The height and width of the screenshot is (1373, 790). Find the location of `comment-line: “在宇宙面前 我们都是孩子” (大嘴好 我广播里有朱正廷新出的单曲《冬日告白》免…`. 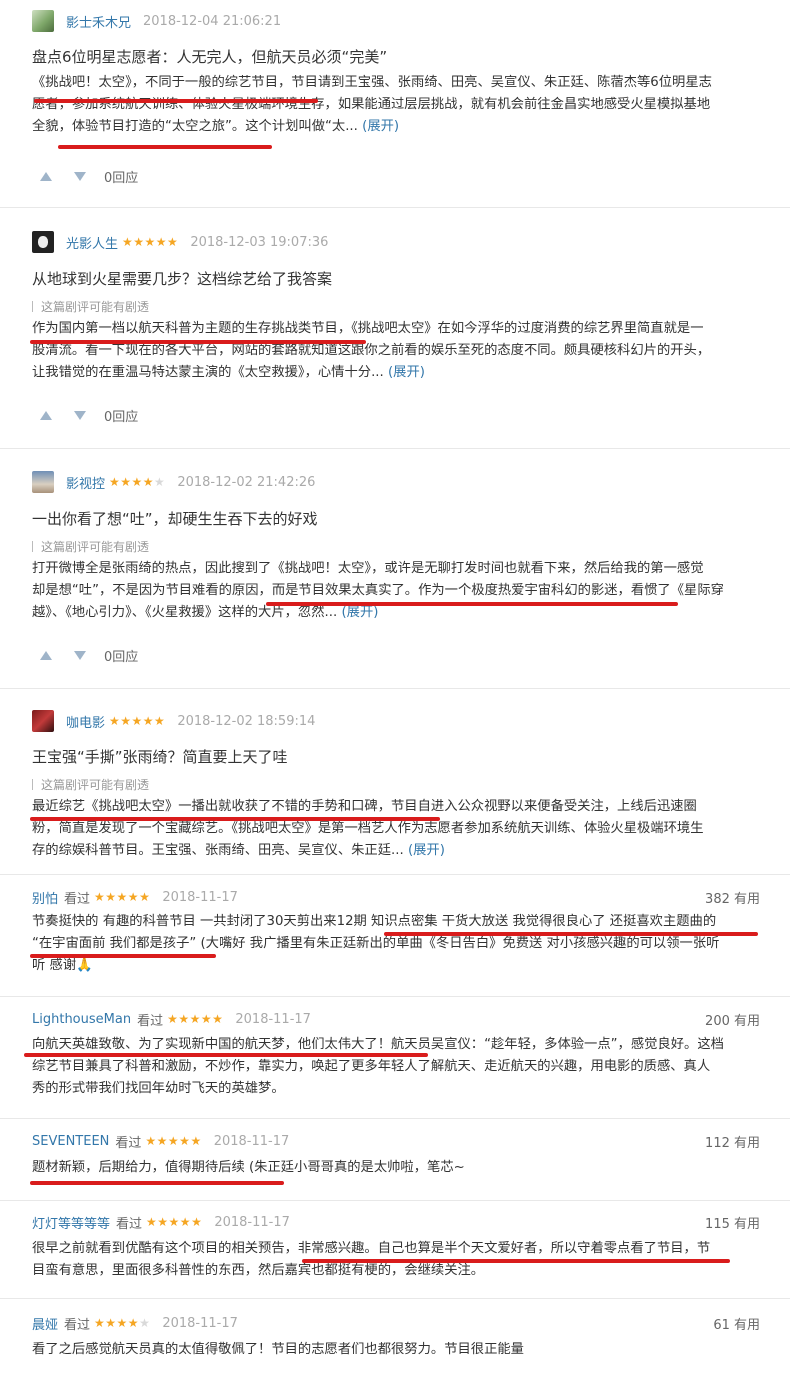

comment-line: “在宇宙面前 我们都是孩子” (大嘴好 我广播里有朱正廷新出的单曲《冬日告白》免… is located at coordinates (376, 943).